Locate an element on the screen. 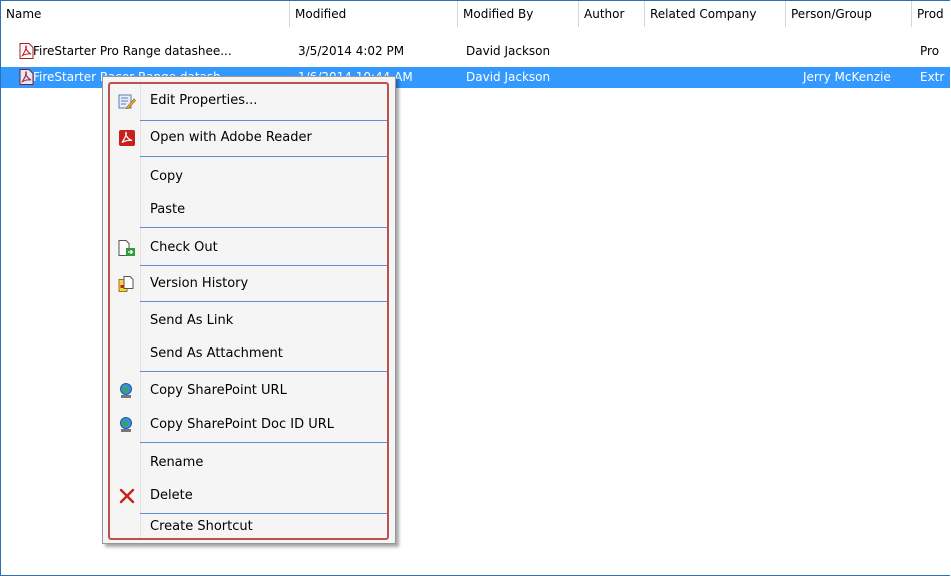  column-header-modified-by: Modified By is located at coordinates (518, 14).